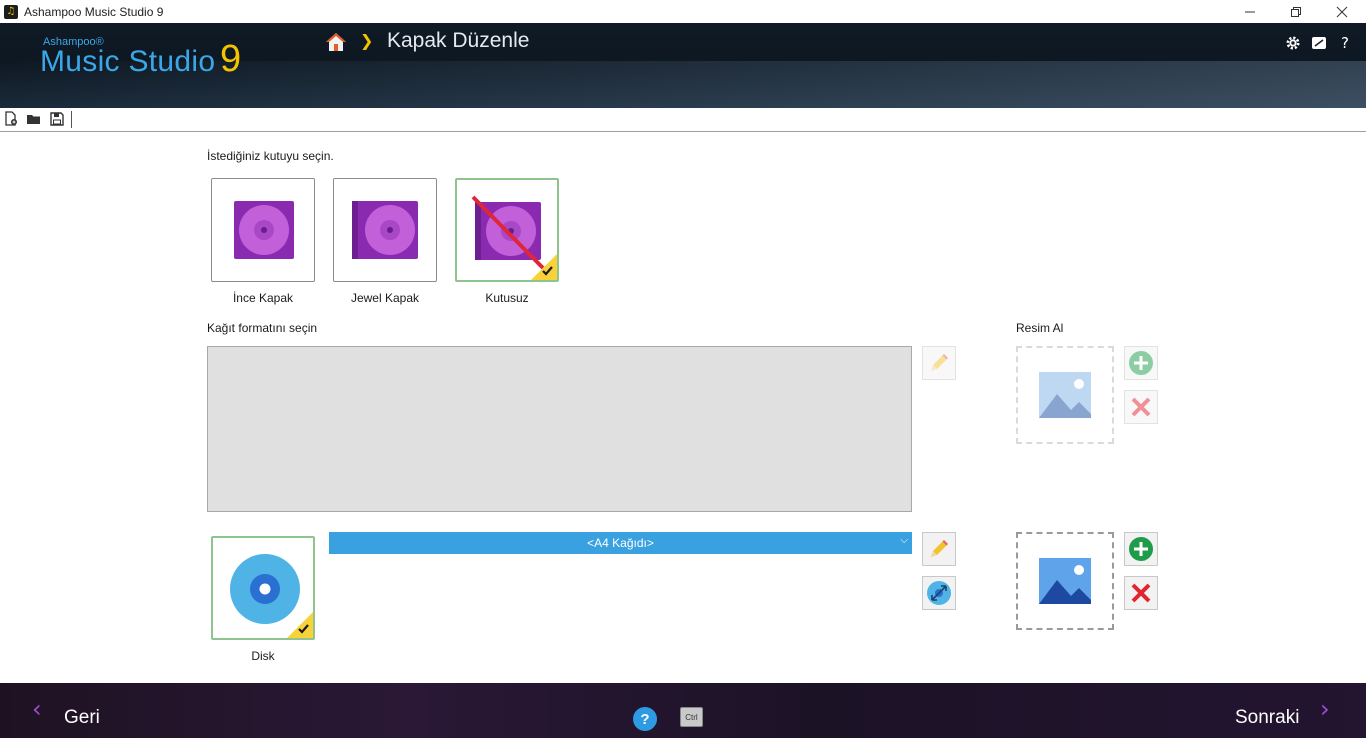  I want to click on next-button: Sonraki, so click(1267, 718).